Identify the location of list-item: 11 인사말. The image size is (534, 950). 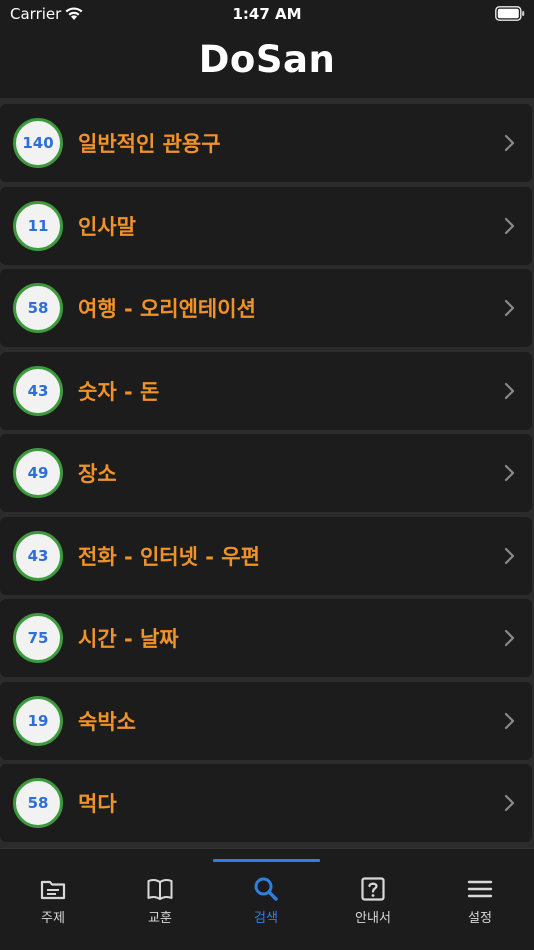
(266, 226).